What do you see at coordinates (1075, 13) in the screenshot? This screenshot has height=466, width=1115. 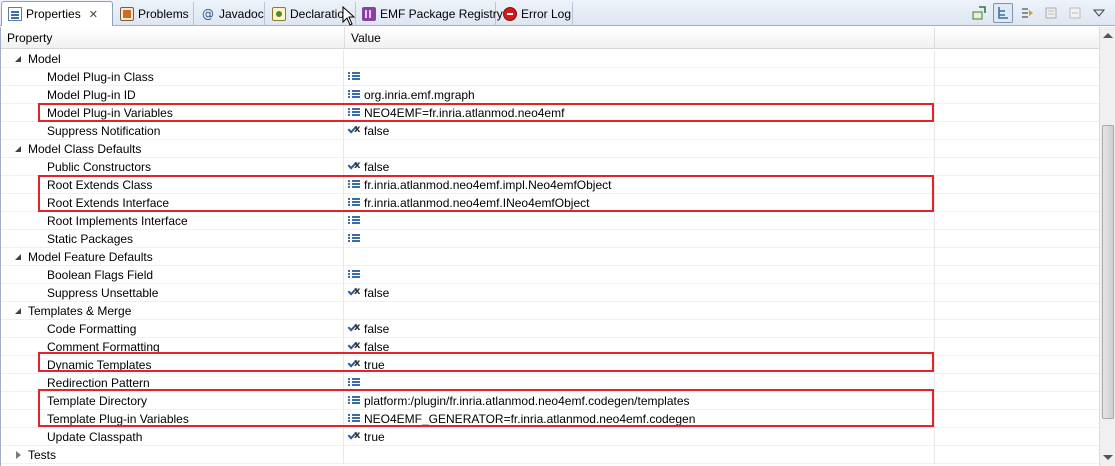 I see `restore-default-button` at bounding box center [1075, 13].